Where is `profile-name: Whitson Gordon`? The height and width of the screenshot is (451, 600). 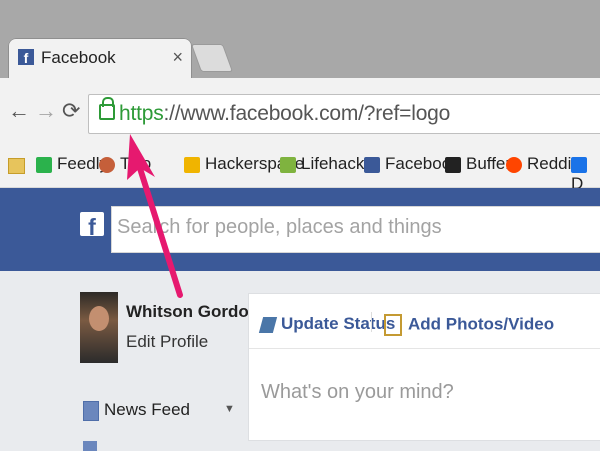
profile-name: Whitson Gordon is located at coordinates (192, 312).